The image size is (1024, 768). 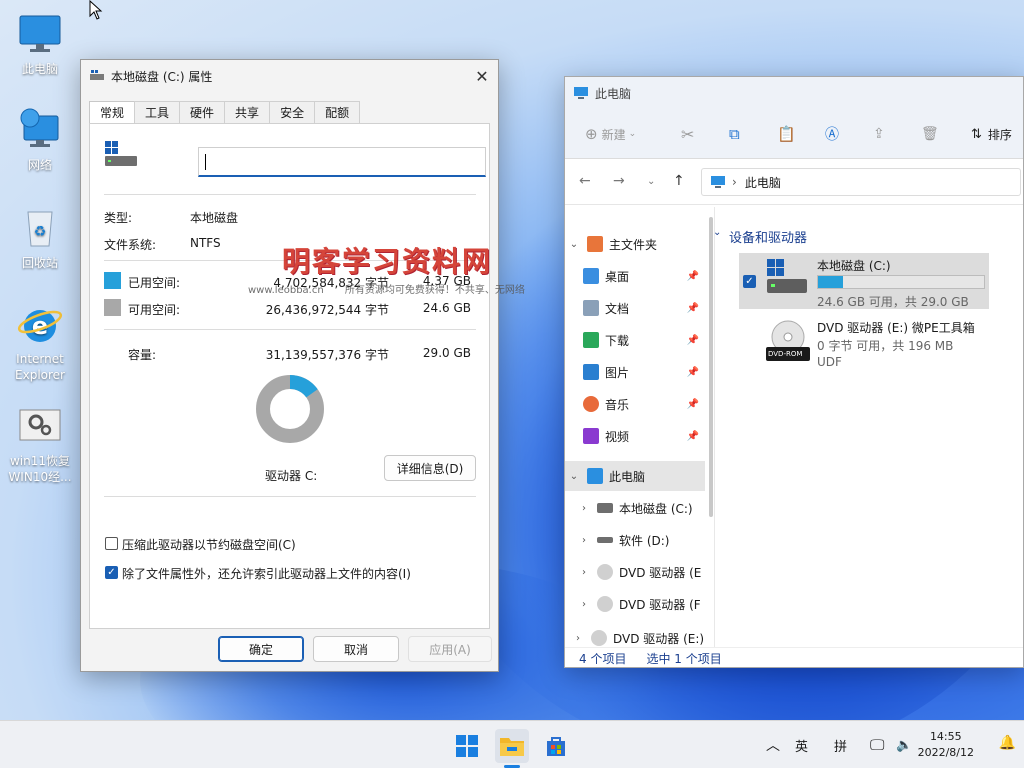 What do you see at coordinates (687, 134) in the screenshot?
I see `cut-icon: ✂` at bounding box center [687, 134].